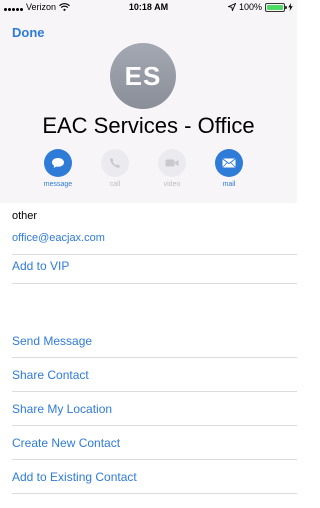  What do you see at coordinates (148, 229) in the screenshot?
I see `email-row: other office@eacjax.com` at bounding box center [148, 229].